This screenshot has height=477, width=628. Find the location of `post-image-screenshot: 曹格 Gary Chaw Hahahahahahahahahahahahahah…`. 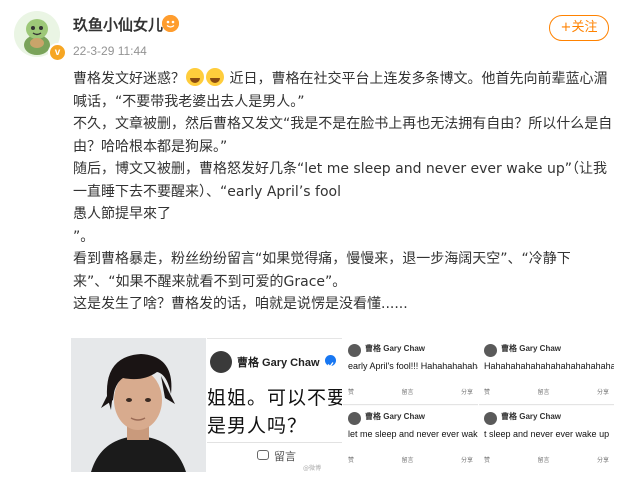

post-image-screenshot: 曹格 Gary Chaw Hahahahahahahahahahahahahah… is located at coordinates (546, 405).